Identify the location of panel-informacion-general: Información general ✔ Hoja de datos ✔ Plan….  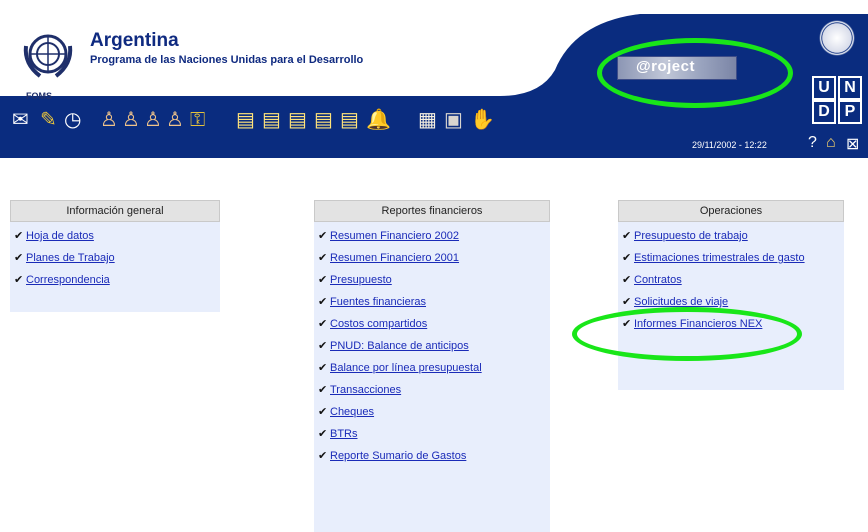
(115, 256).